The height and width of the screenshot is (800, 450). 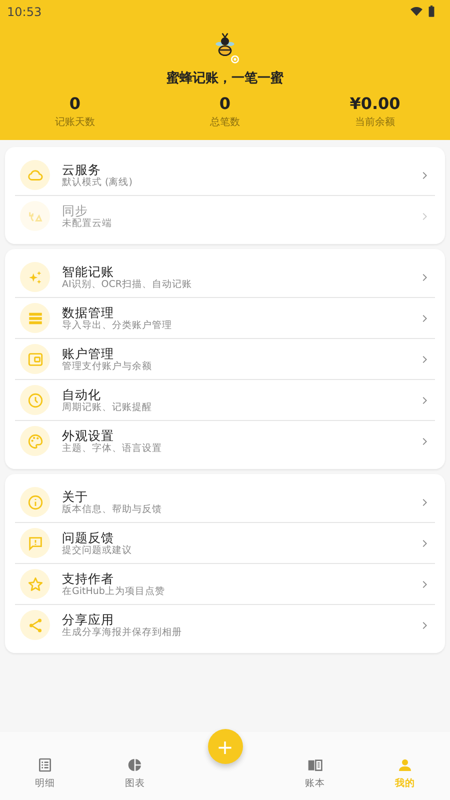 I want to click on status-time: 10:53, so click(x=24, y=11).